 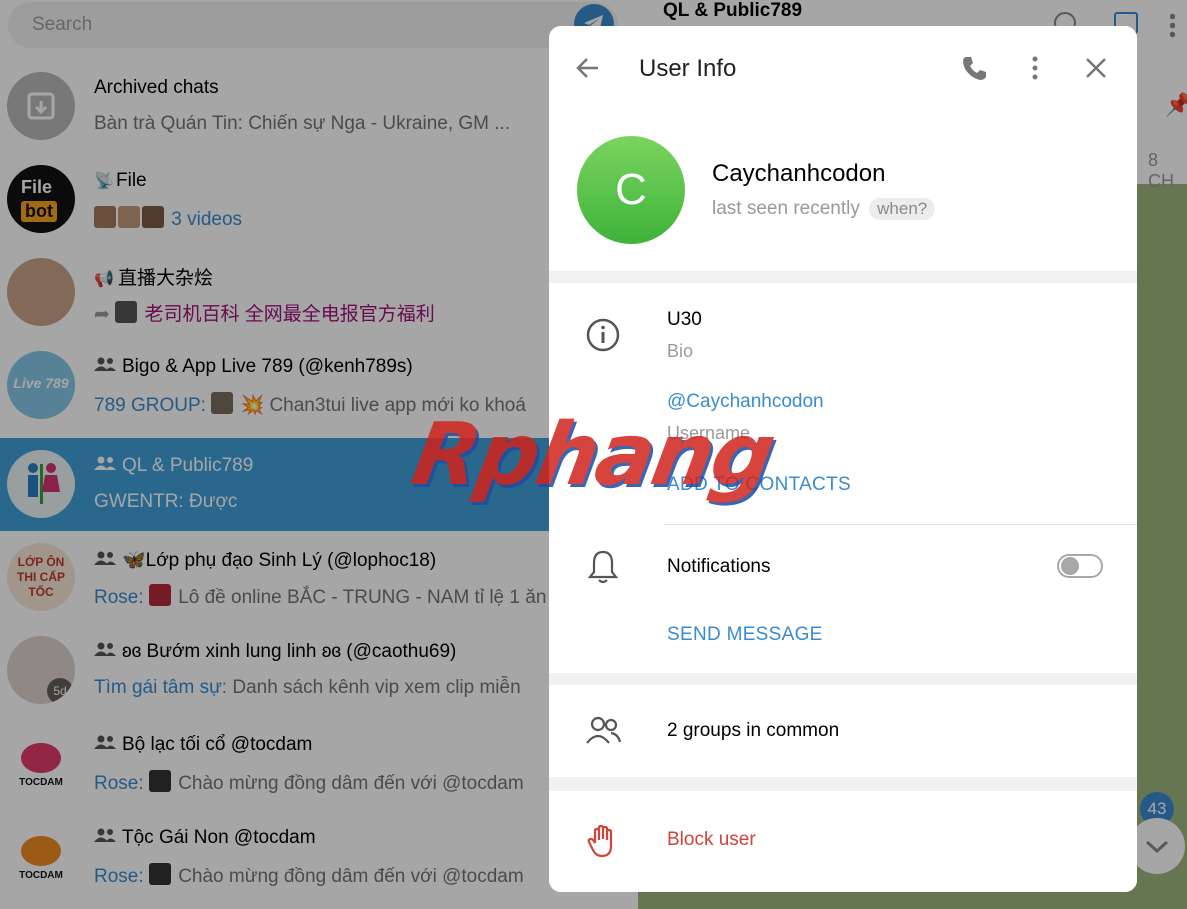 I want to click on close-icon, so click(x=1096, y=68).